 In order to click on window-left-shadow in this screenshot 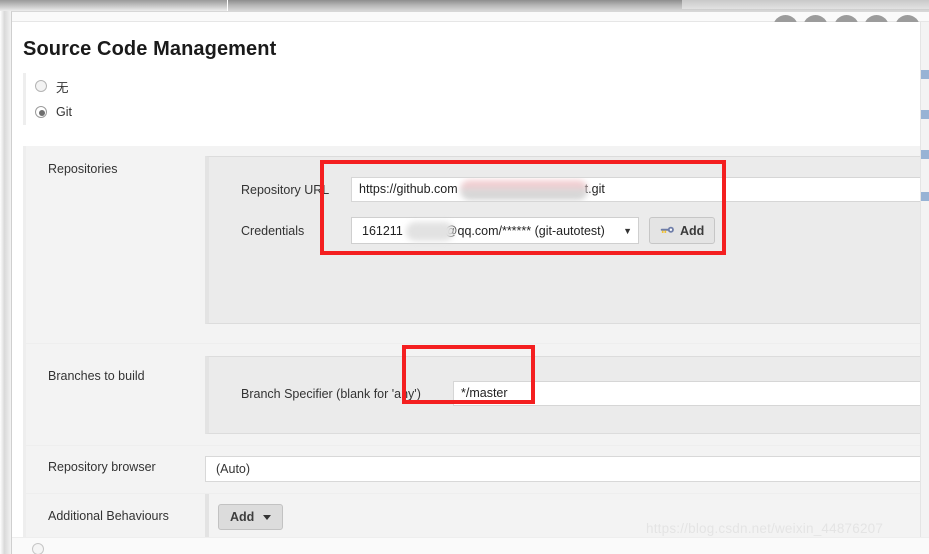, I will do `click(5, 282)`.